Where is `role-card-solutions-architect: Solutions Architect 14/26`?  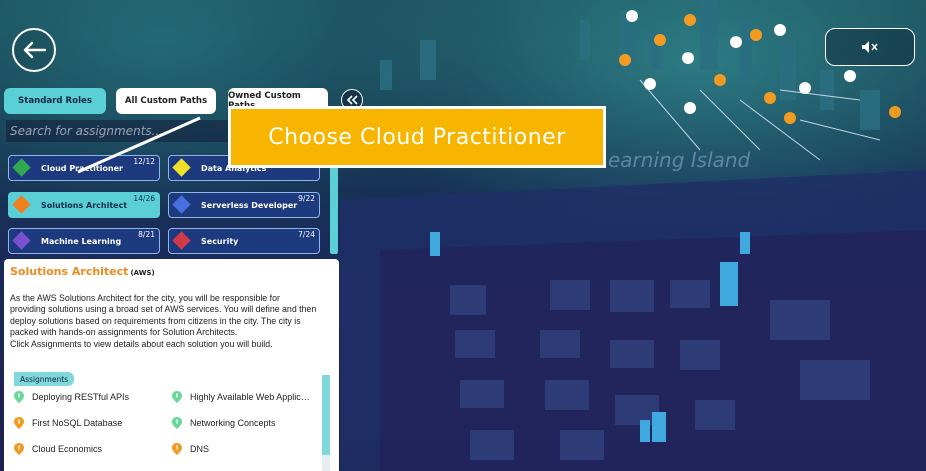 role-card-solutions-architect: Solutions Architect 14/26 is located at coordinates (84, 205).